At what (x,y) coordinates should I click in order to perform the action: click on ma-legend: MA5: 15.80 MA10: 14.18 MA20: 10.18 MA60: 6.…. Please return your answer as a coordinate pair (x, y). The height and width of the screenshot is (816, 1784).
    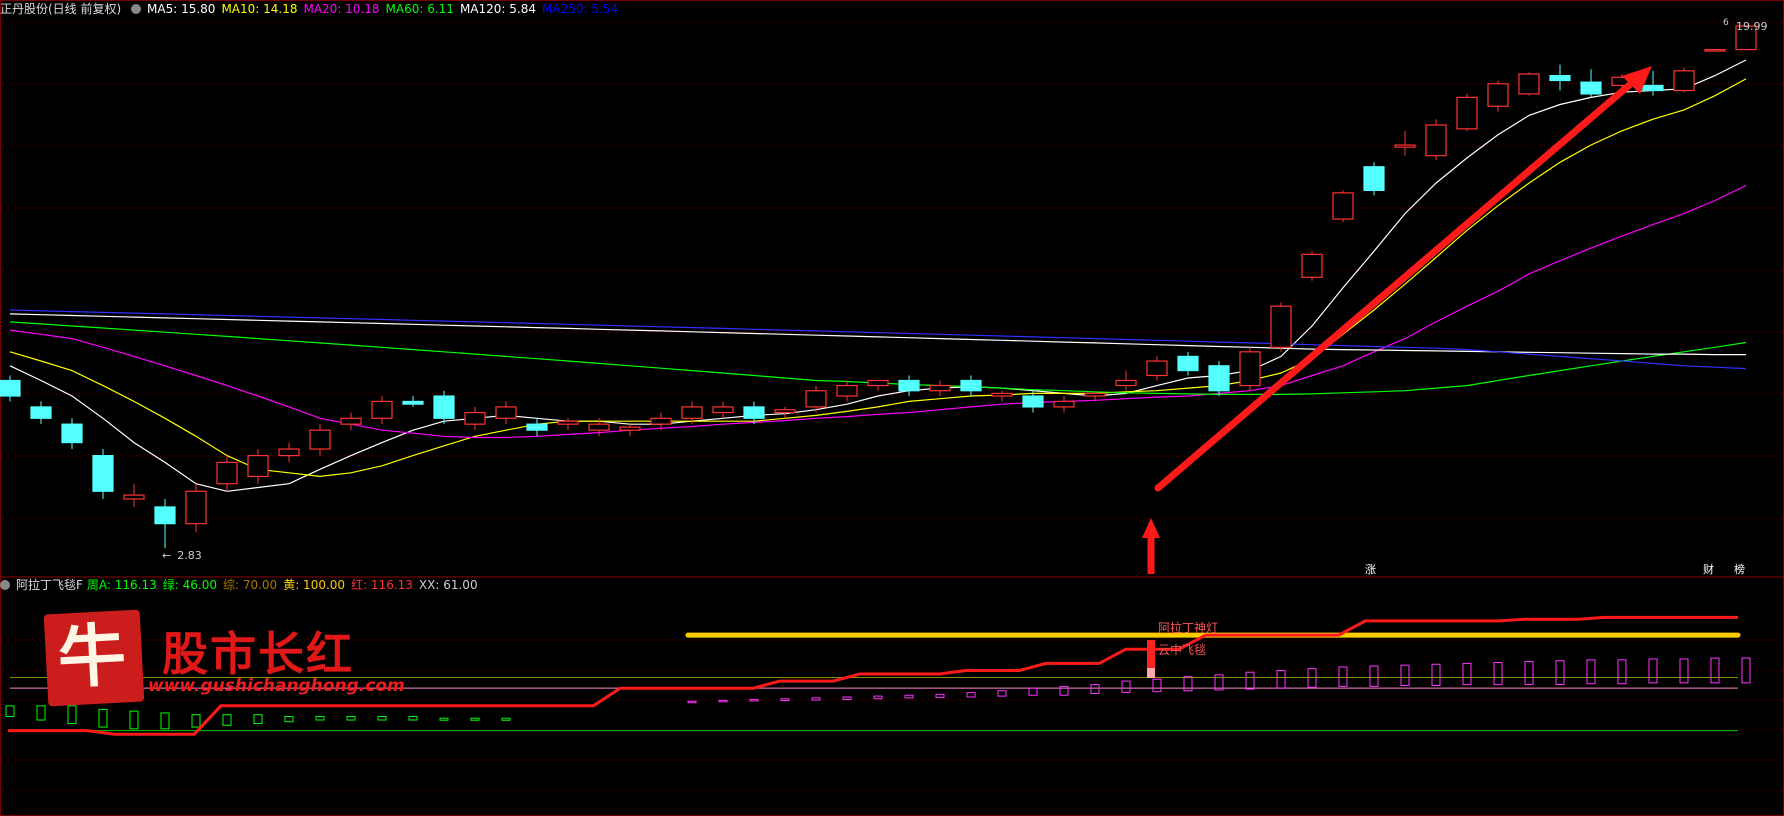
    Looking at the image, I should click on (385, 9).